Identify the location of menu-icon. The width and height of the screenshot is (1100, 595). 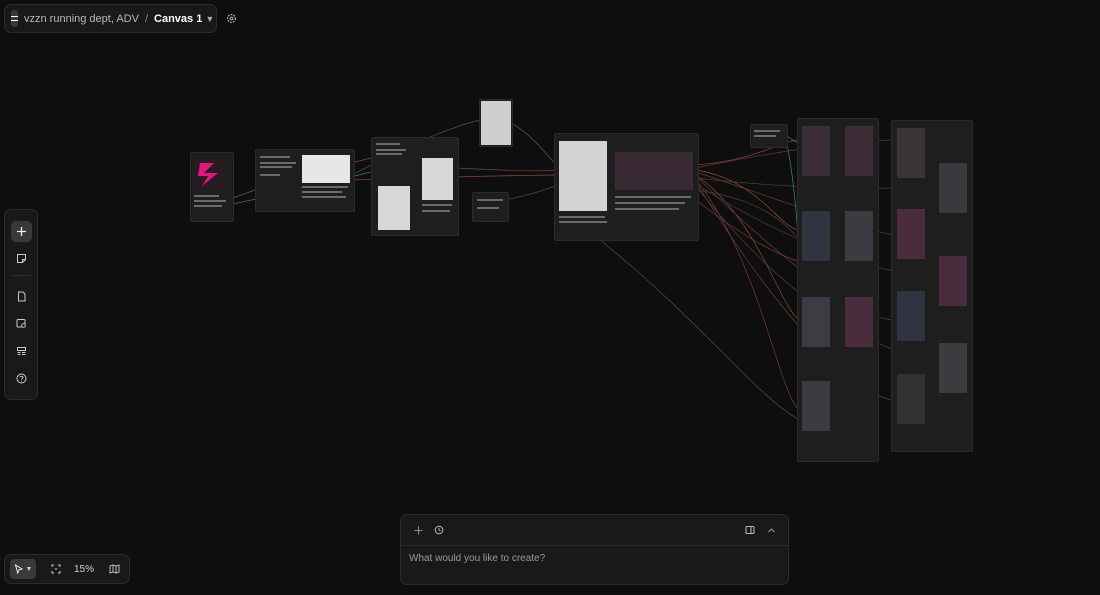
(14, 18).